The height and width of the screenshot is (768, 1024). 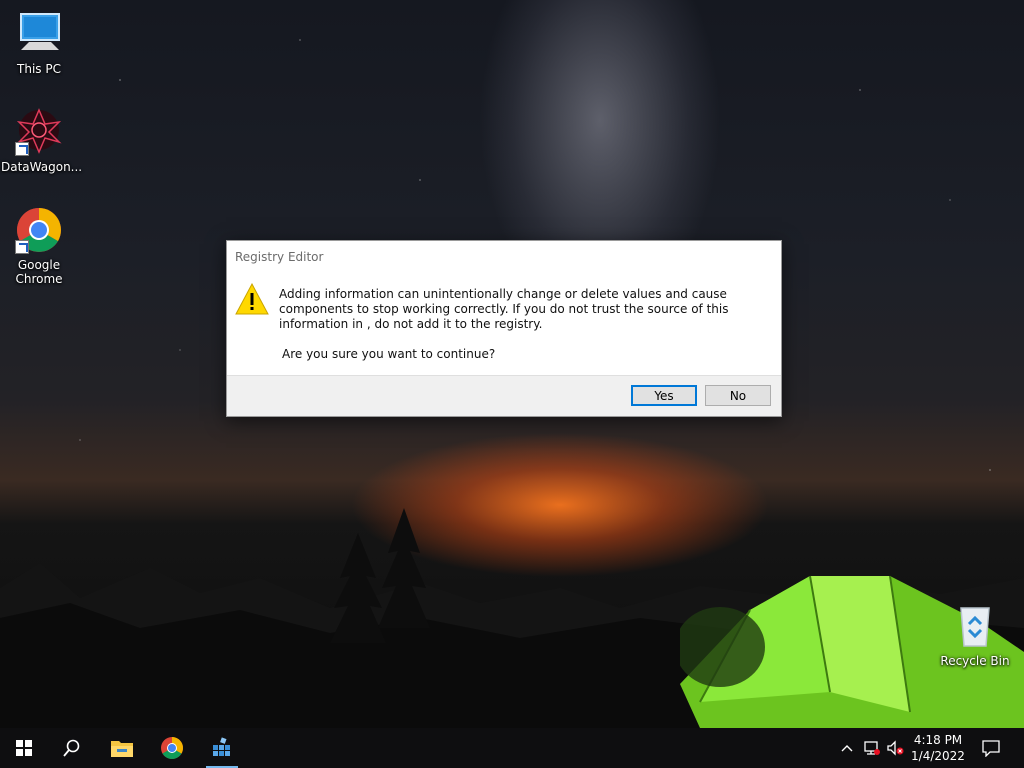 What do you see at coordinates (938, 756) in the screenshot?
I see `clock-date: 1/4/2022` at bounding box center [938, 756].